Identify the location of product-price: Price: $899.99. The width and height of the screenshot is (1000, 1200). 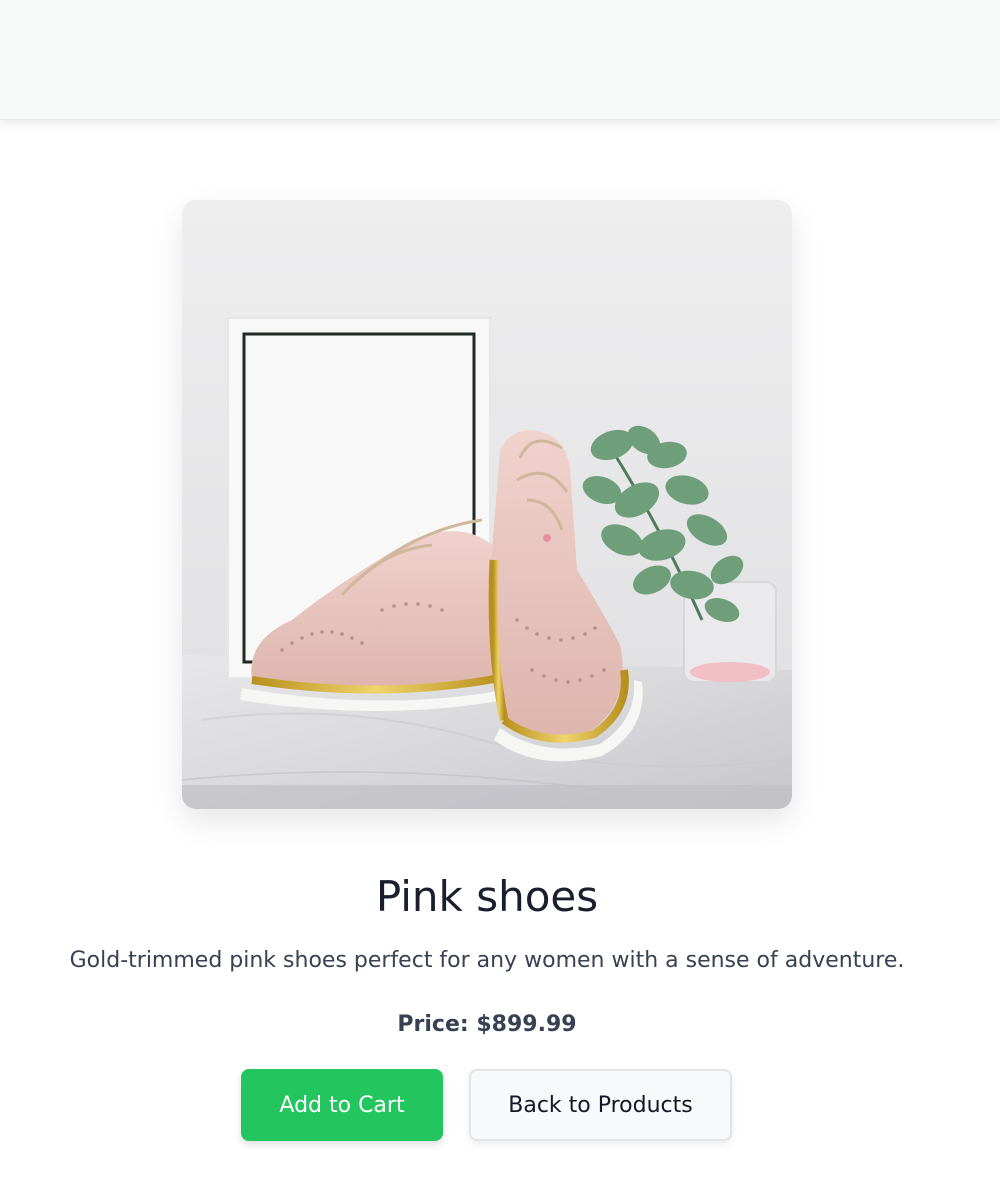
(487, 1024).